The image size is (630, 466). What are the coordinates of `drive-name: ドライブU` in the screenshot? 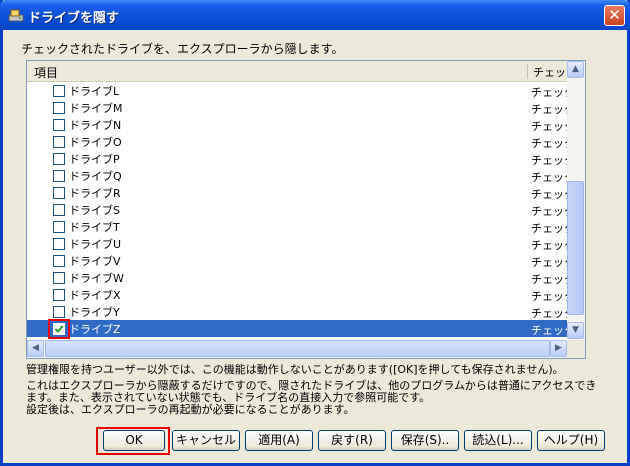 It's located at (95, 244).